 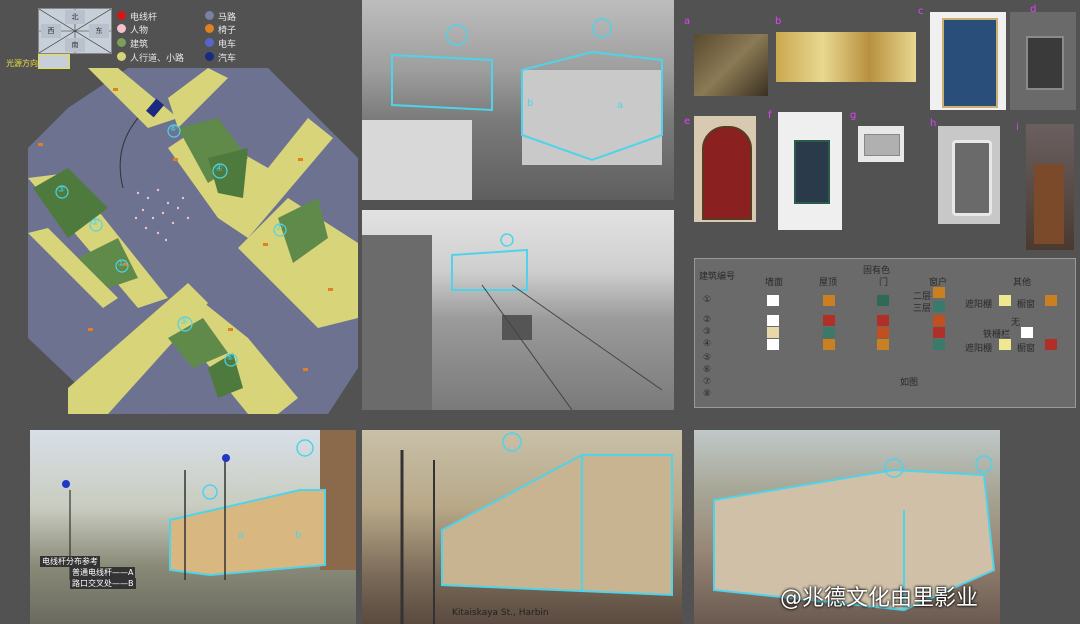 I want to click on compass-east: 东, so click(x=99, y=31).